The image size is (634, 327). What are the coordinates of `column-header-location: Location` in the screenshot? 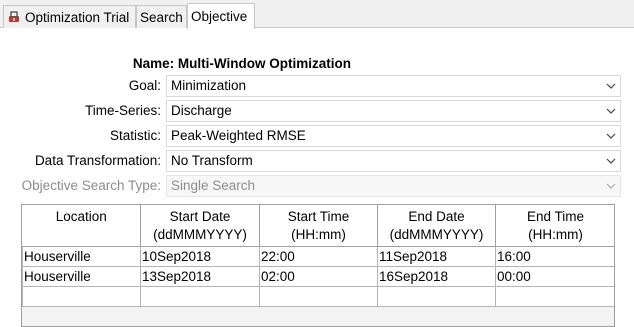 It's located at (81, 226).